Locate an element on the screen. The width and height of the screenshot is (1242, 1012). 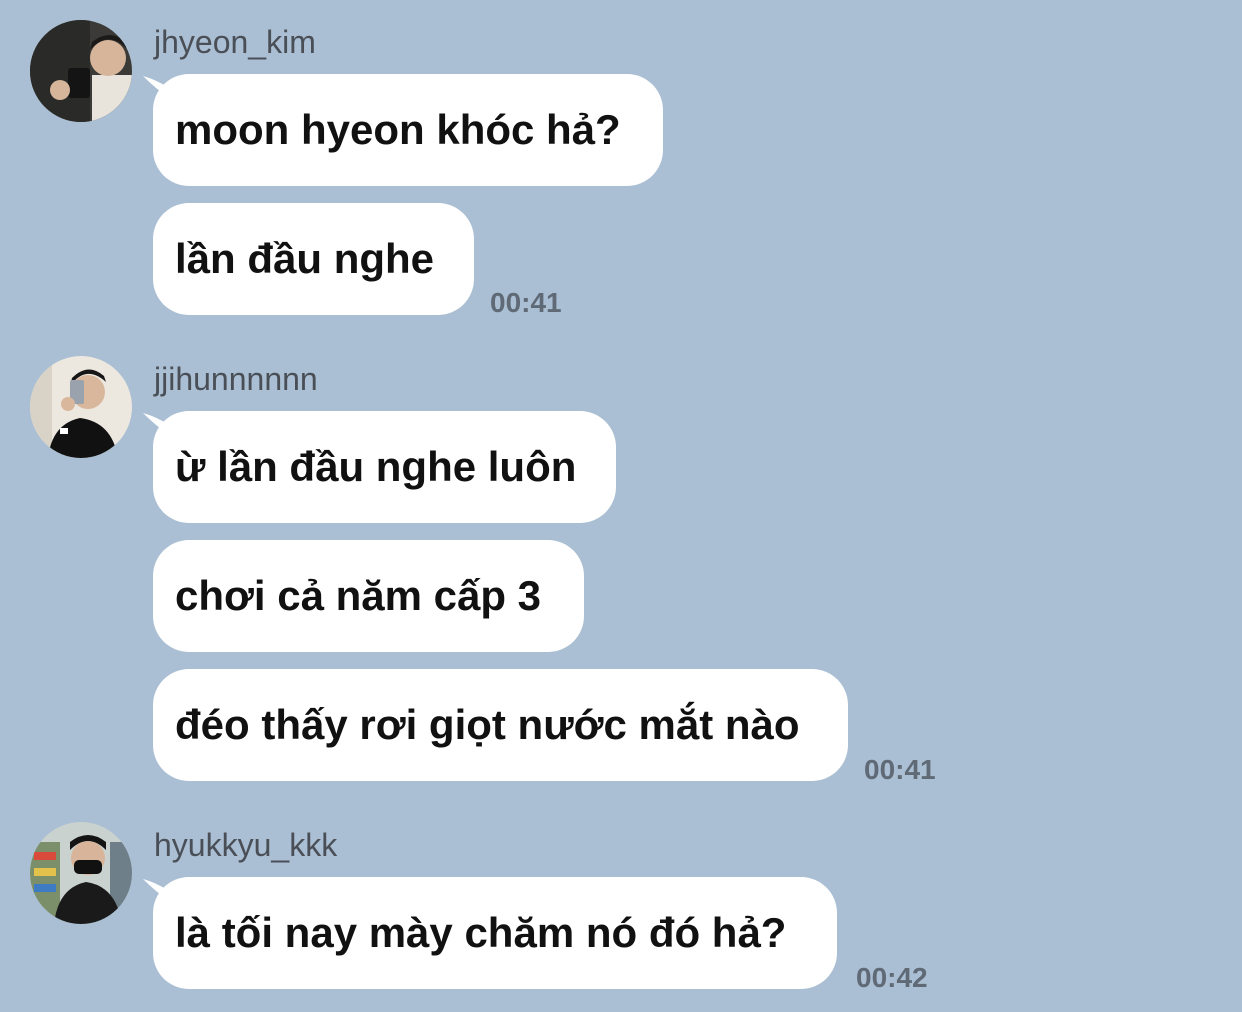
message-bubble: là tối nay mày chăm nó đó hả? is located at coordinates (495, 933).